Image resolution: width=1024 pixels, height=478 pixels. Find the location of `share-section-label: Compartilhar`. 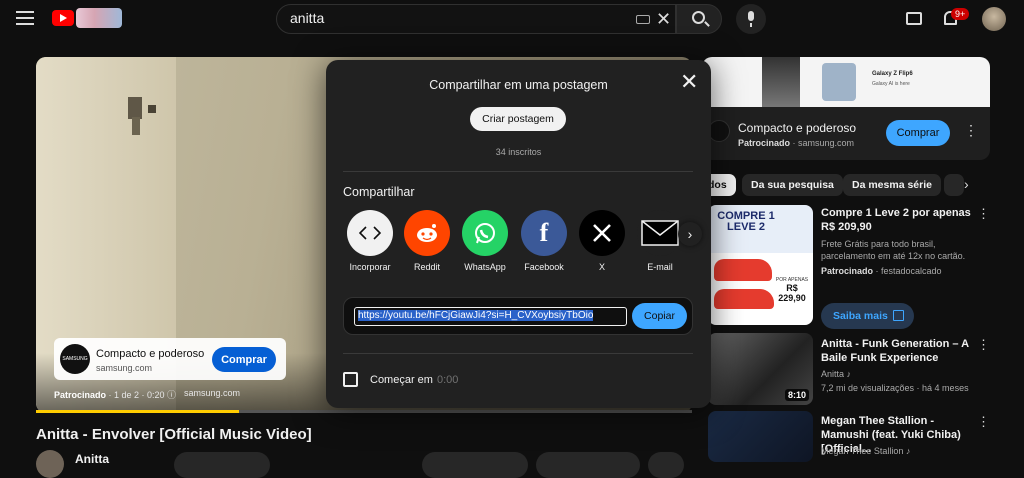

share-section-label: Compartilhar is located at coordinates (379, 192).